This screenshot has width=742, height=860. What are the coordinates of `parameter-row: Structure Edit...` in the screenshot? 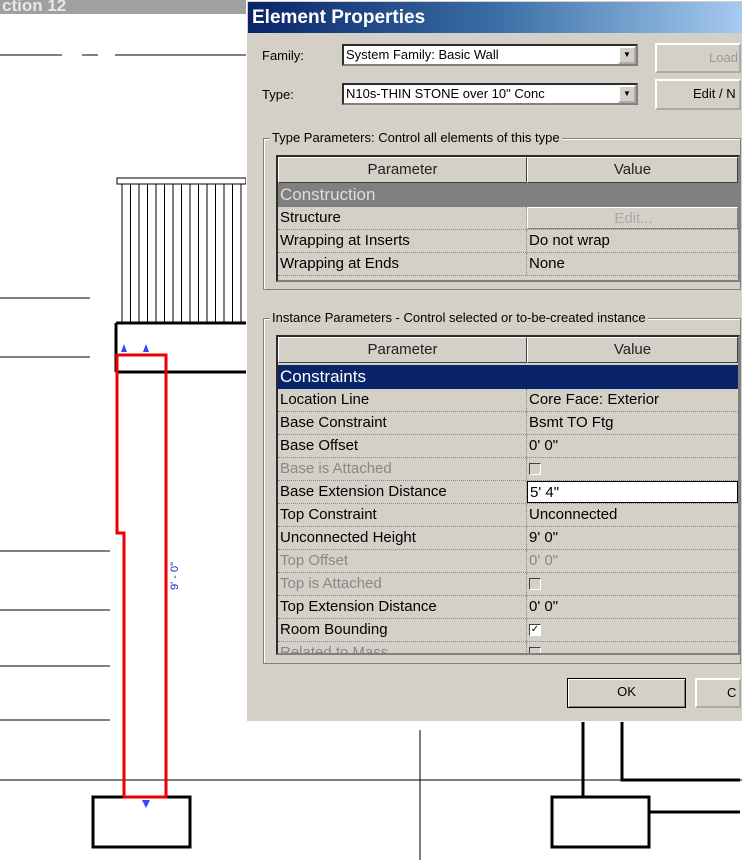 It's located at (508, 218).